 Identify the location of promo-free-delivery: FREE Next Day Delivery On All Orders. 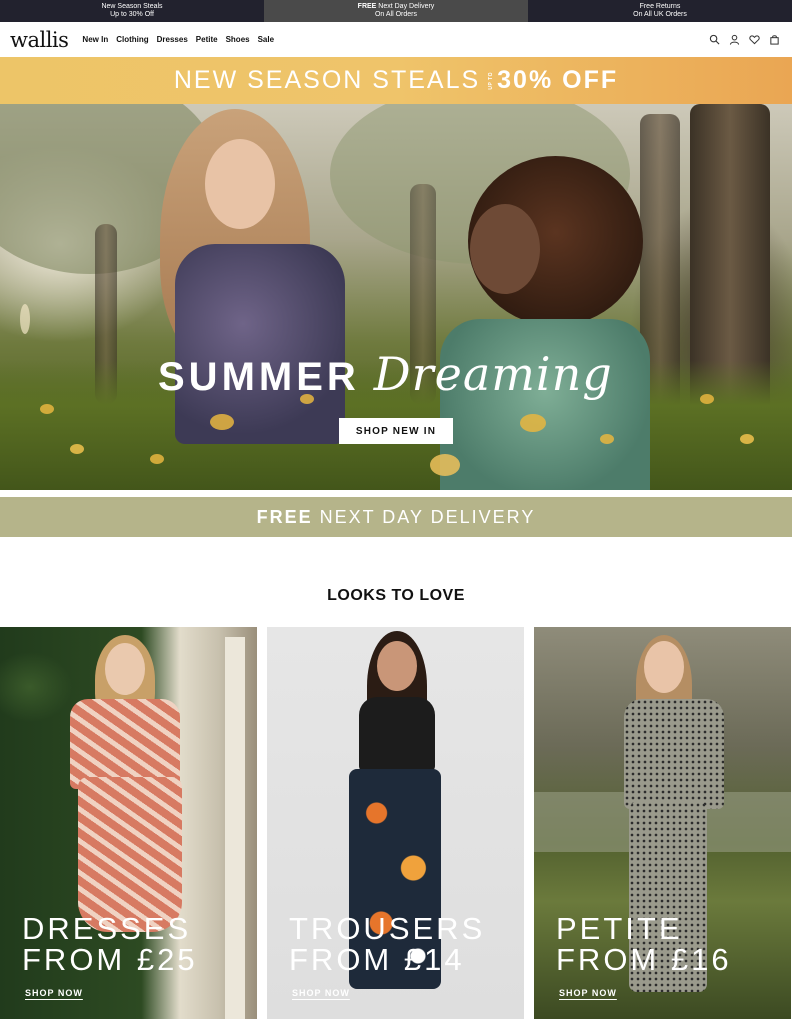
(396, 11).